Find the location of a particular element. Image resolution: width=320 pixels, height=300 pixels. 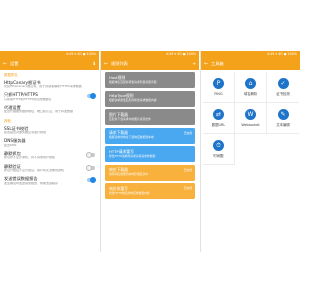

rule-subtitle: 根据域名匹配并转发请求到目标服务器 is located at coordinates (133, 81).